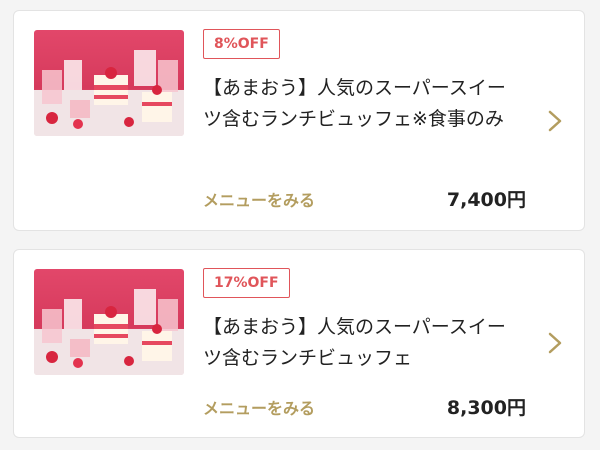 The height and width of the screenshot is (450, 600). I want to click on plan-title: 【あまおう】人気のスーパースイーツ含むランチビュッフェ※食事のみ, so click(354, 103).